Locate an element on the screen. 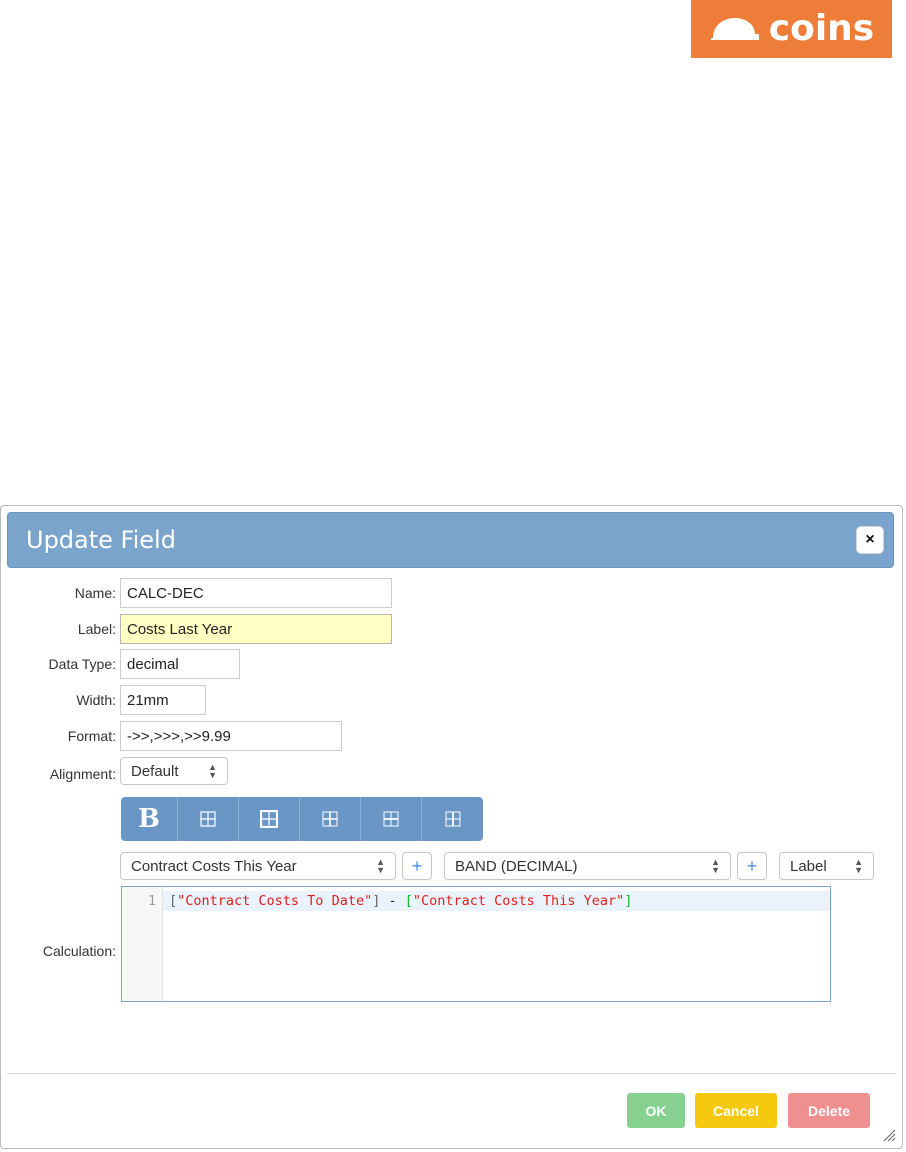 This screenshot has width=906, height=1152. border-horizontal-icon is located at coordinates (391, 819).